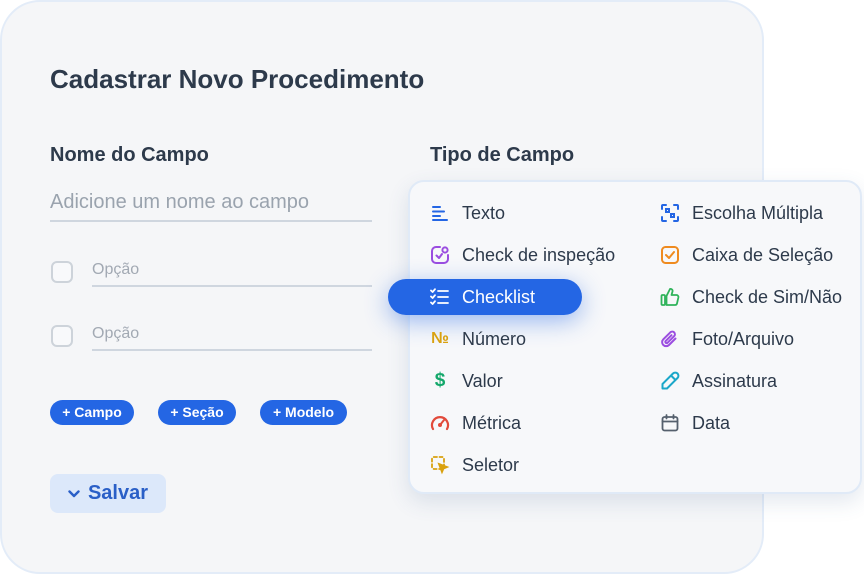  I want to click on dollar-icon: $, so click(440, 380).